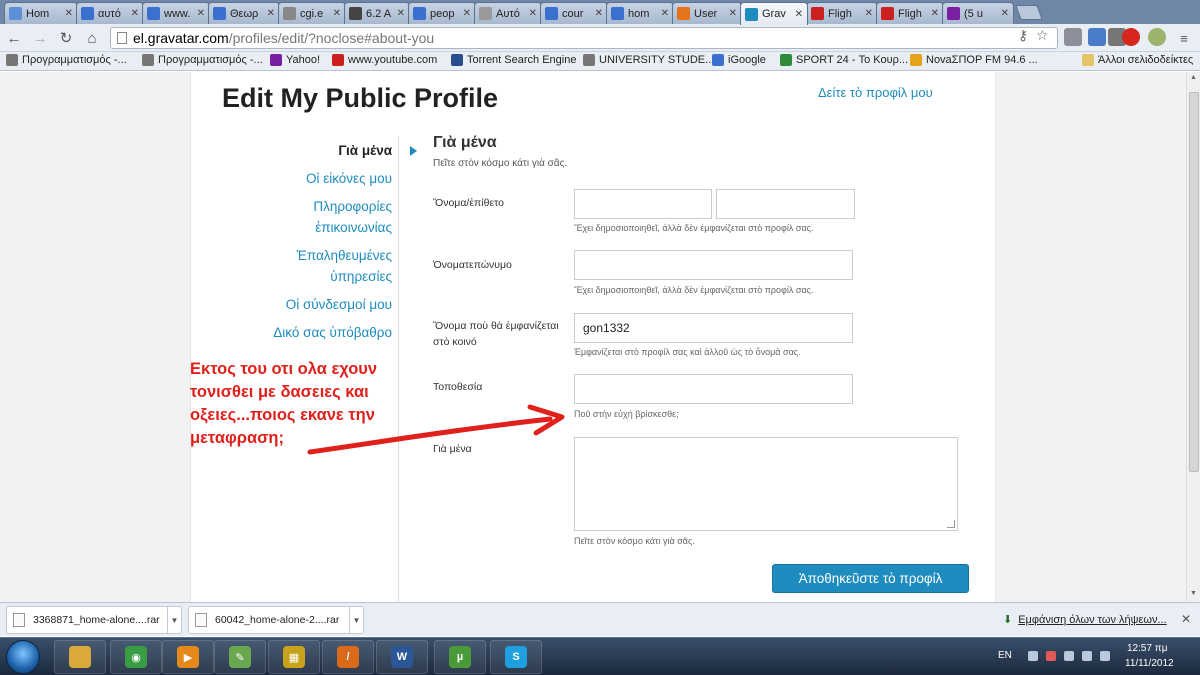  What do you see at coordinates (92, 38) in the screenshot?
I see `home-button: ⌂` at bounding box center [92, 38].